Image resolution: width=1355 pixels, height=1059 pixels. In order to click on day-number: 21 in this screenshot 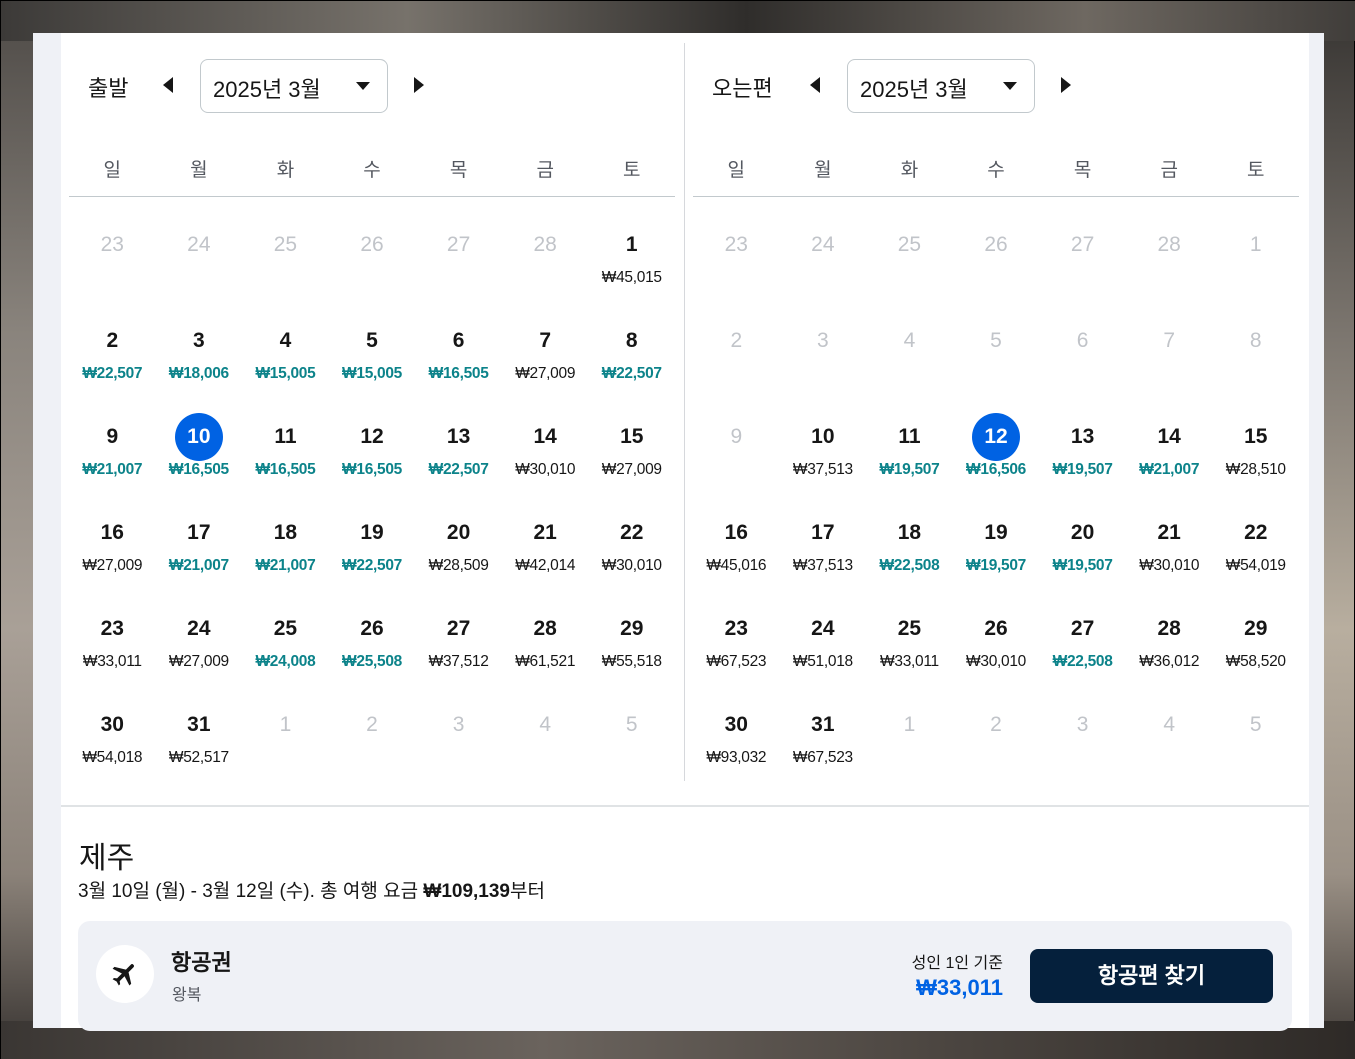, I will do `click(1169, 532)`.